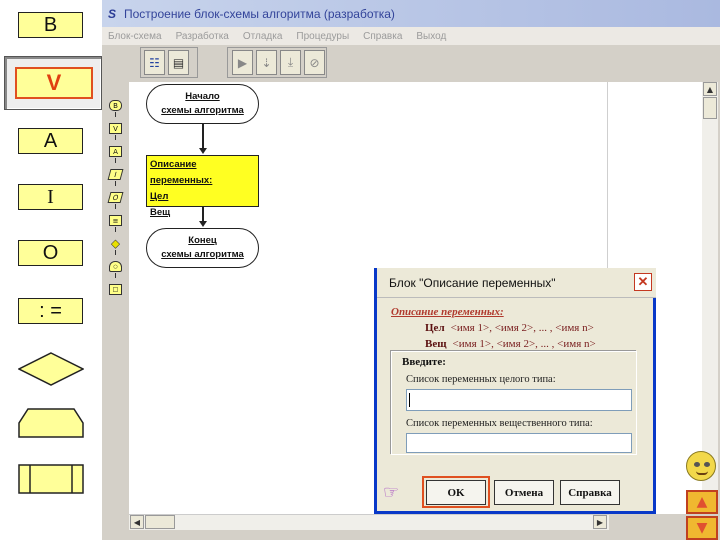  I want to click on step-down-icon: ⇣, so click(266, 62).